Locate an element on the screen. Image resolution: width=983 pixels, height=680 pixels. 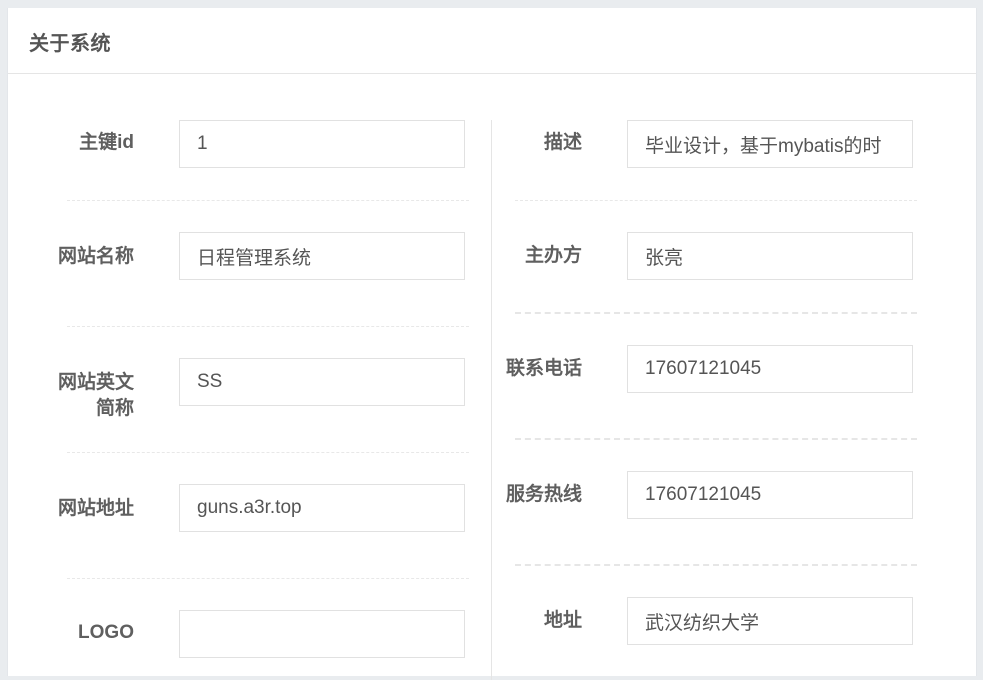
field-label-site-english-abbr: 网站英文简称 is located at coordinates (95, 395).